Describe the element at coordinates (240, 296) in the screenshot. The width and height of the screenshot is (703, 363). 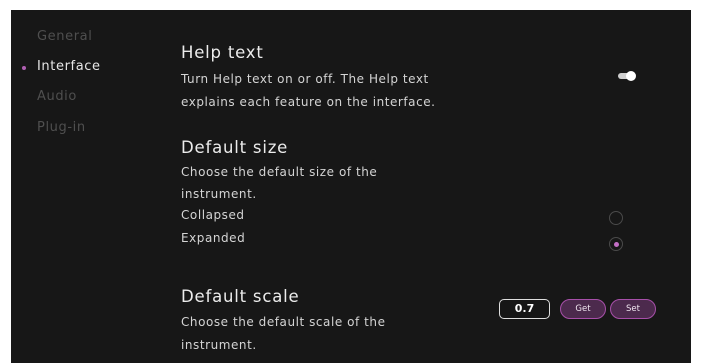
I see `default-scale-title: Default scale` at that location.